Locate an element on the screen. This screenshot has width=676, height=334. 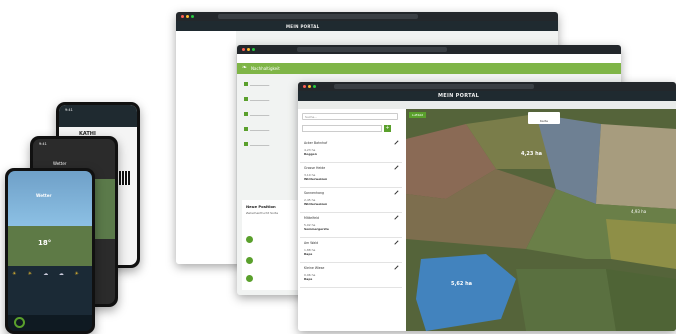
map-legend: Luftbild is located at coordinates (418, 115).